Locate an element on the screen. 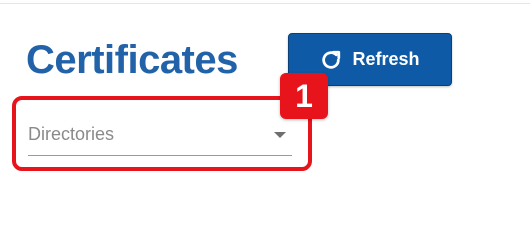 This screenshot has height=246, width=530. dropdown-underline is located at coordinates (160, 155).